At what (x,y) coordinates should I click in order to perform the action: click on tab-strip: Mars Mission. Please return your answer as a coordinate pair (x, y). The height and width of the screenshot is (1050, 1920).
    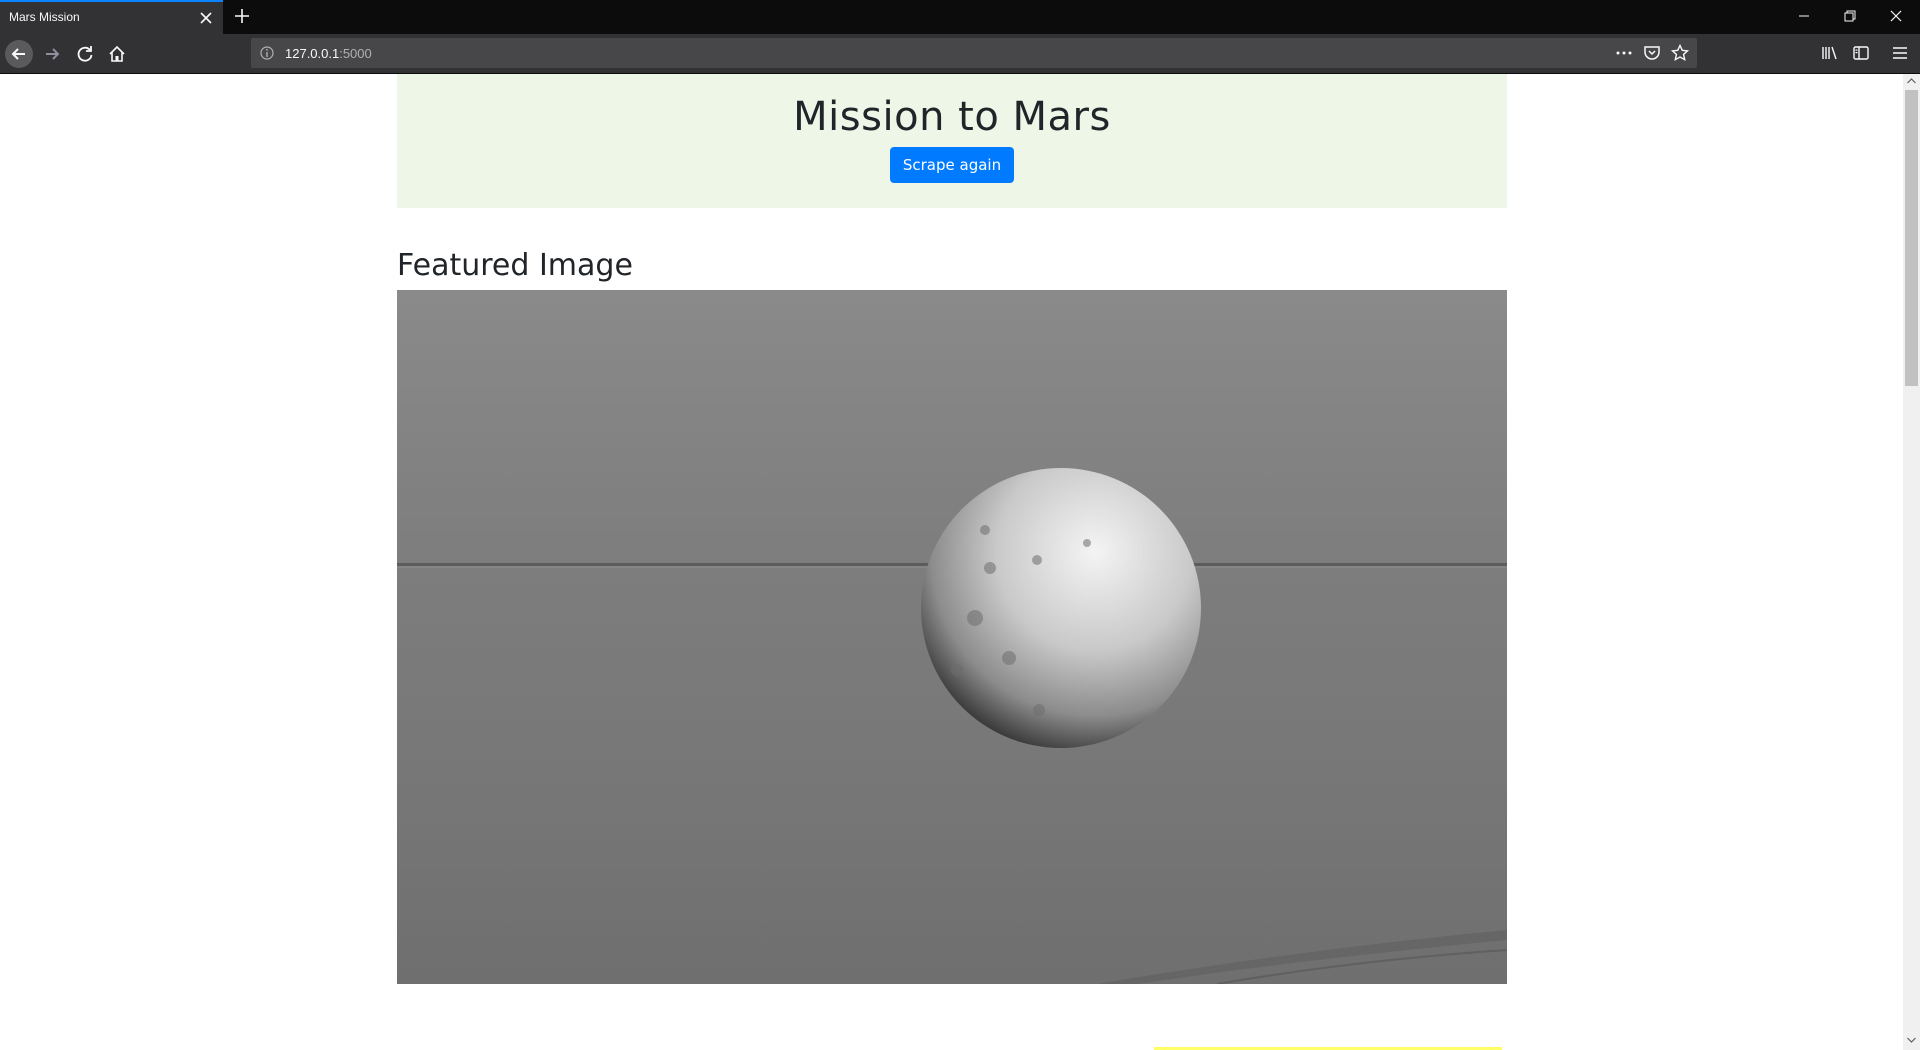
    Looking at the image, I should click on (960, 17).